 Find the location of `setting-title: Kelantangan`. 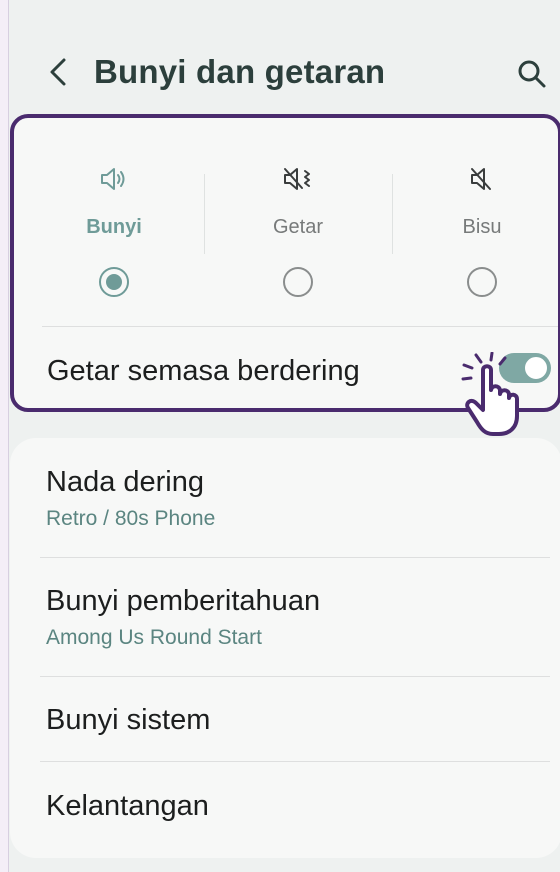

setting-title: Kelantangan is located at coordinates (127, 806).